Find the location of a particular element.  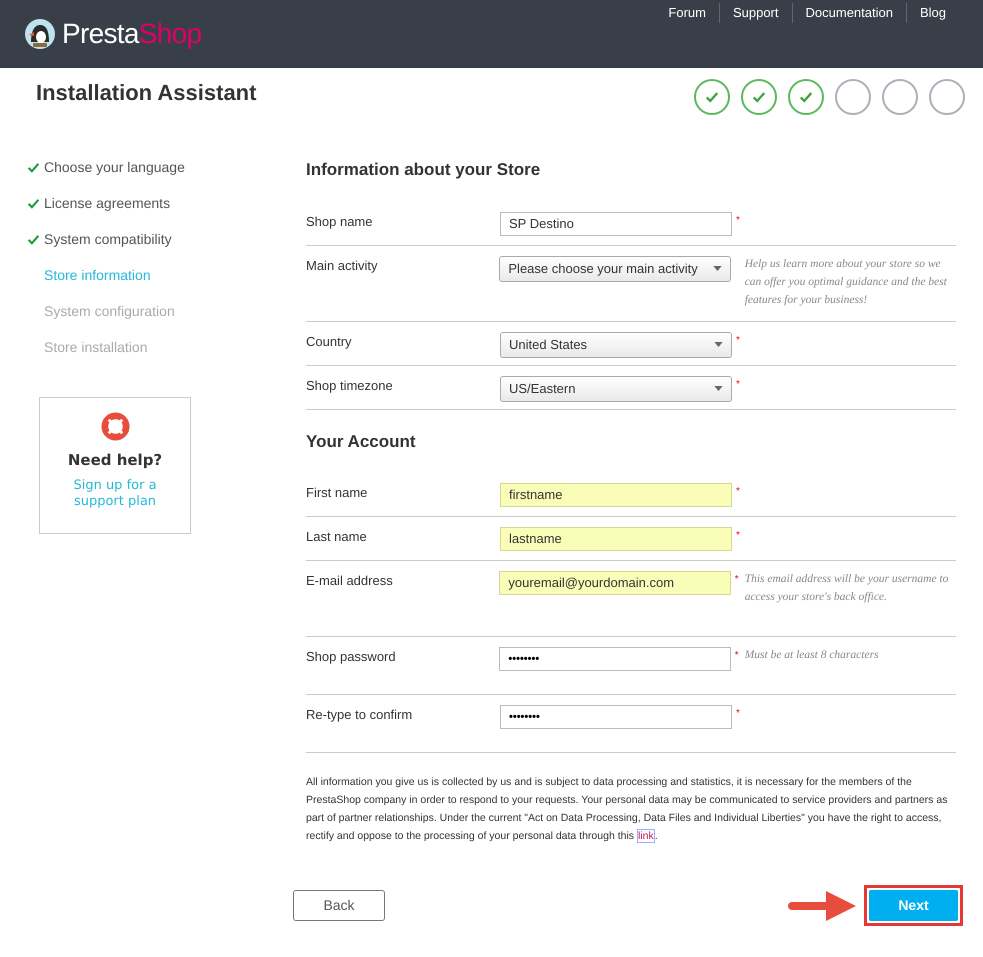

field-hint: Help us learn more about your store so we can offer you optimal guidance and the best features for your business! is located at coordinates (846, 282).